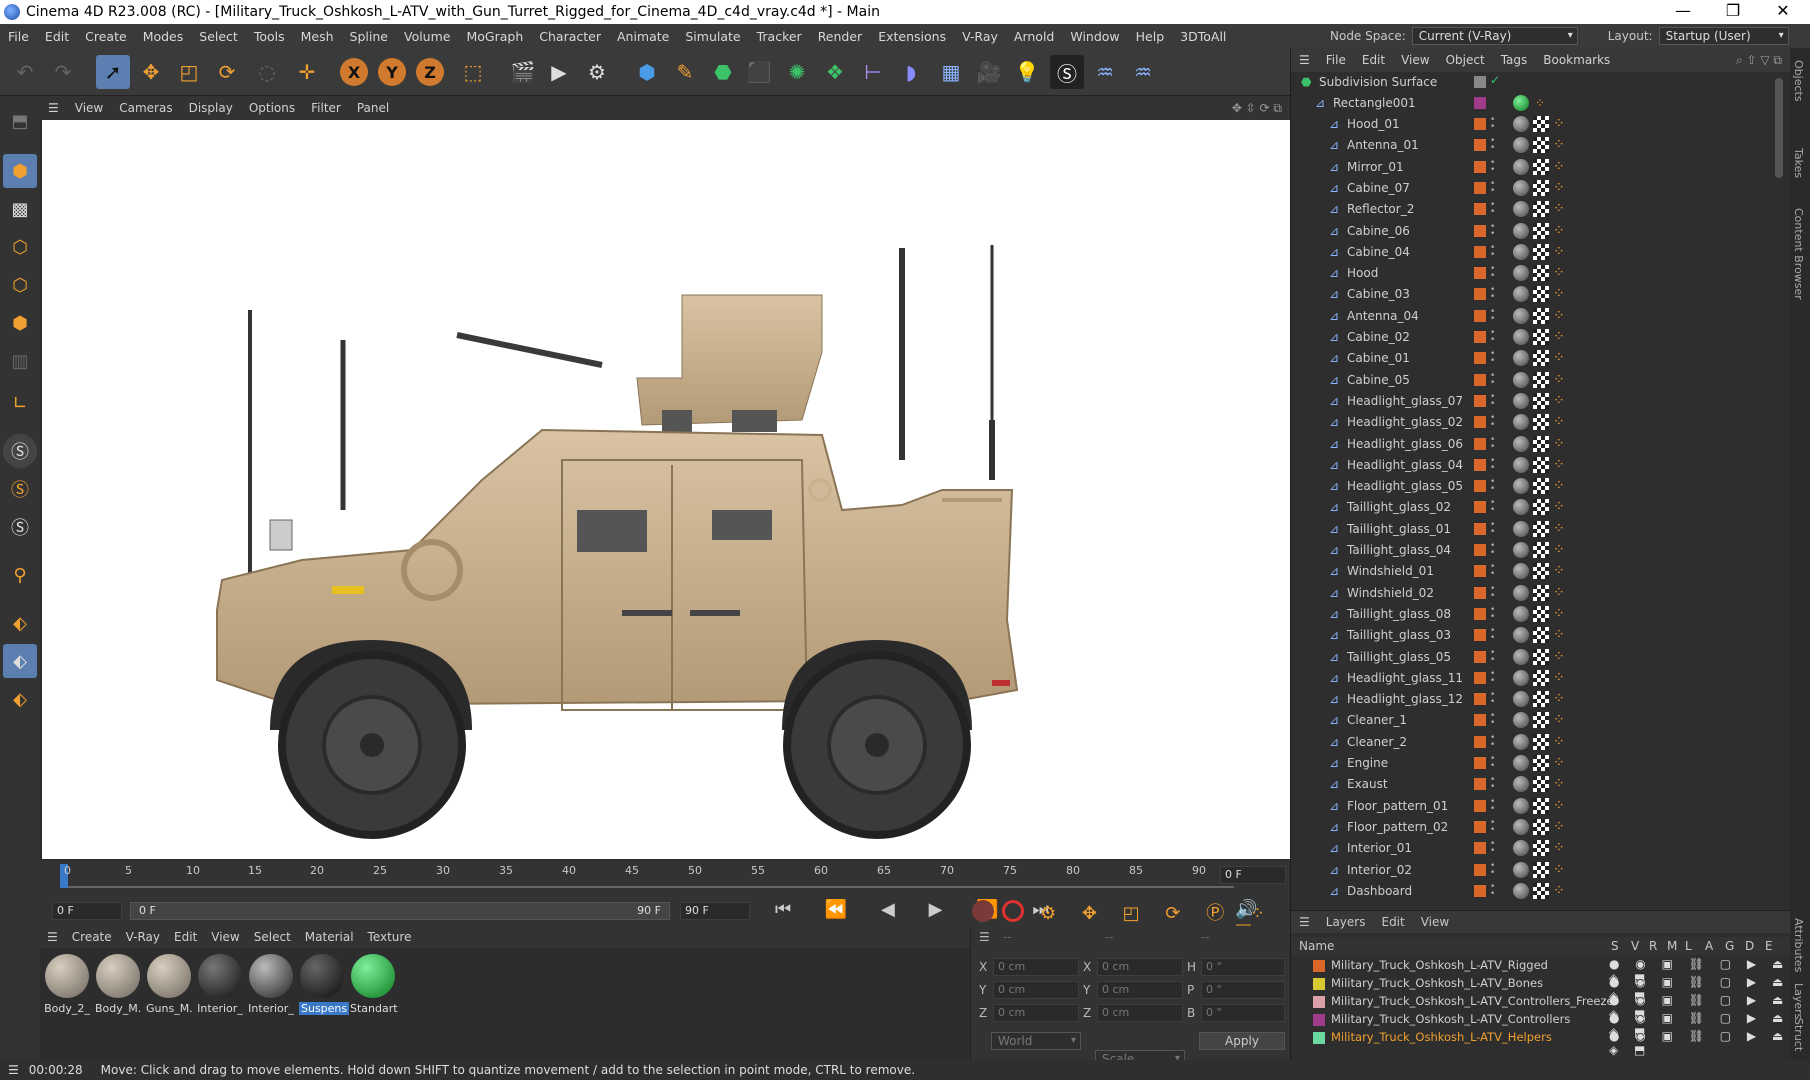  What do you see at coordinates (354, 72) in the screenshot?
I see `x-axis-lock-icon: X` at bounding box center [354, 72].